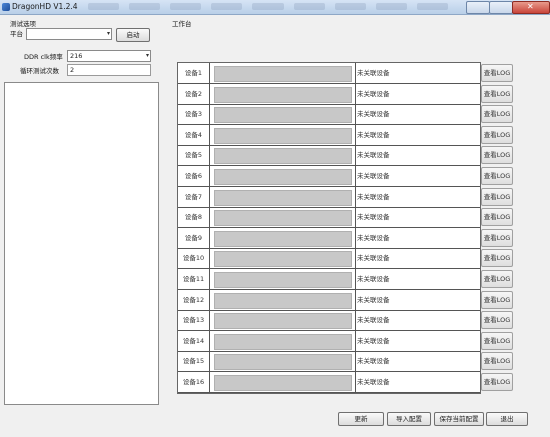 Image resolution: width=550 pixels, height=437 pixels. Describe the element at coordinates (194, 299) in the screenshot. I see `device-name: 设备12` at that location.